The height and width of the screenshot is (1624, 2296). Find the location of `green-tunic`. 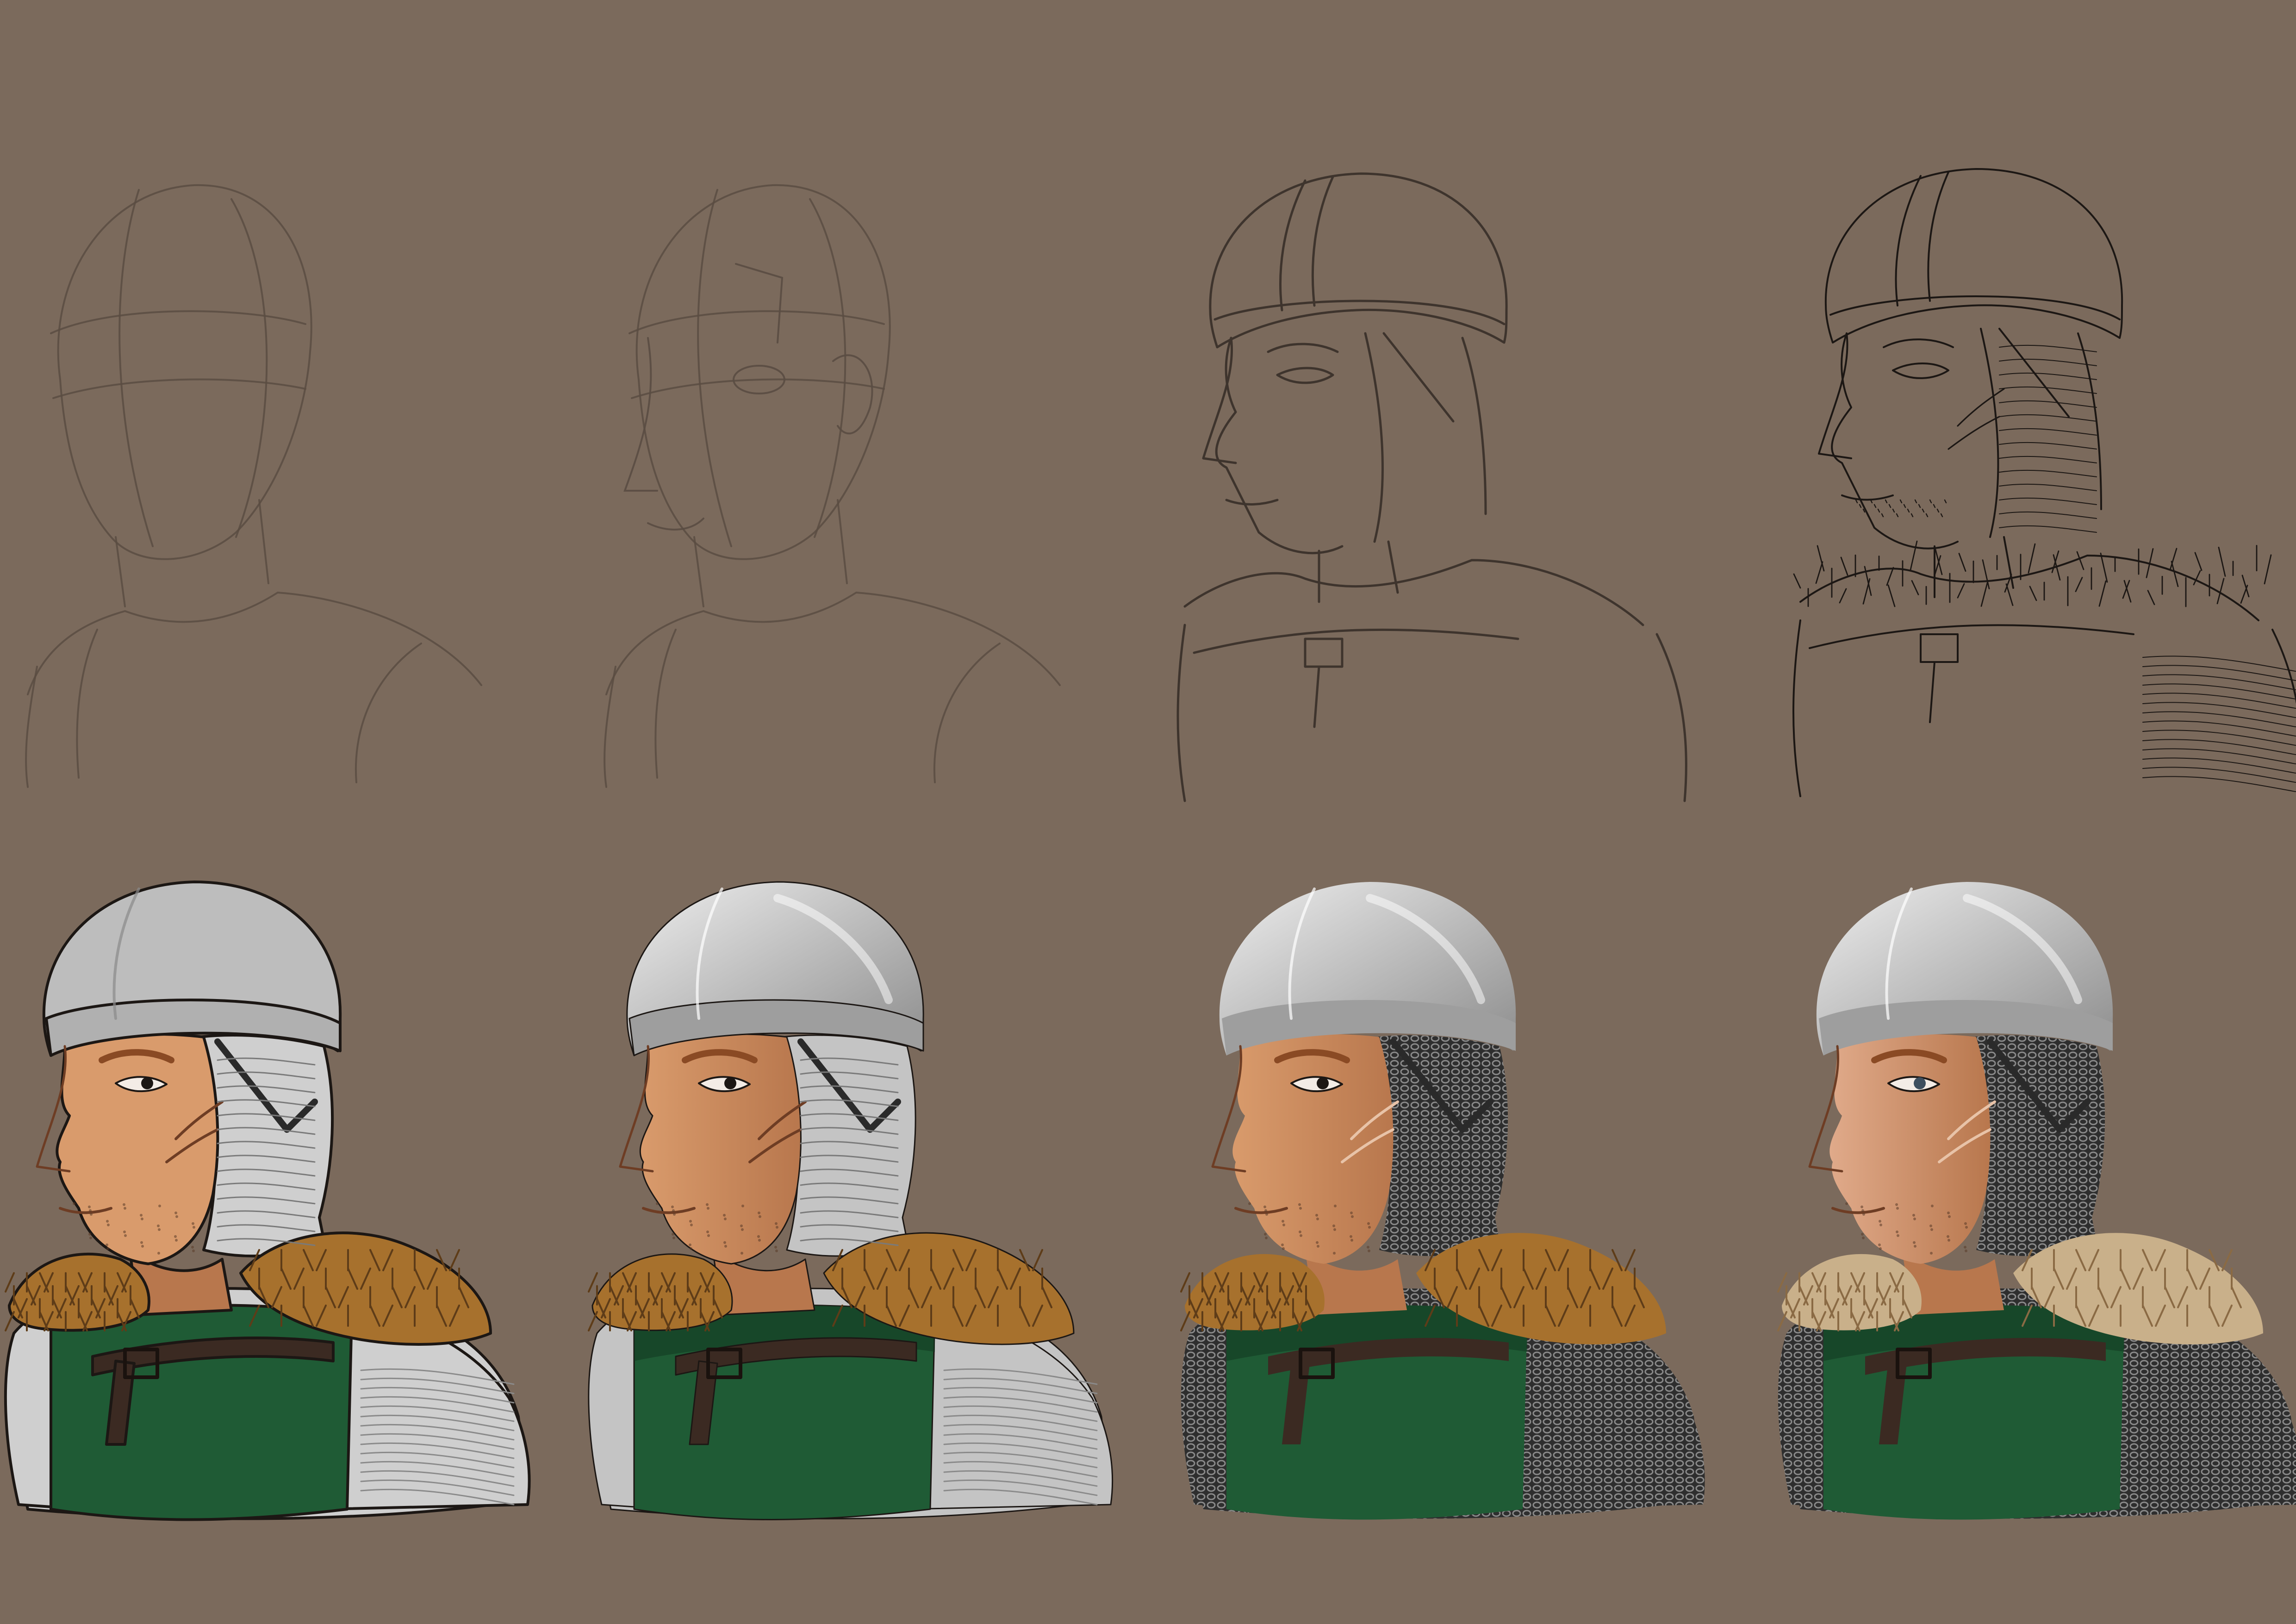

green-tunic is located at coordinates (201, 1412).